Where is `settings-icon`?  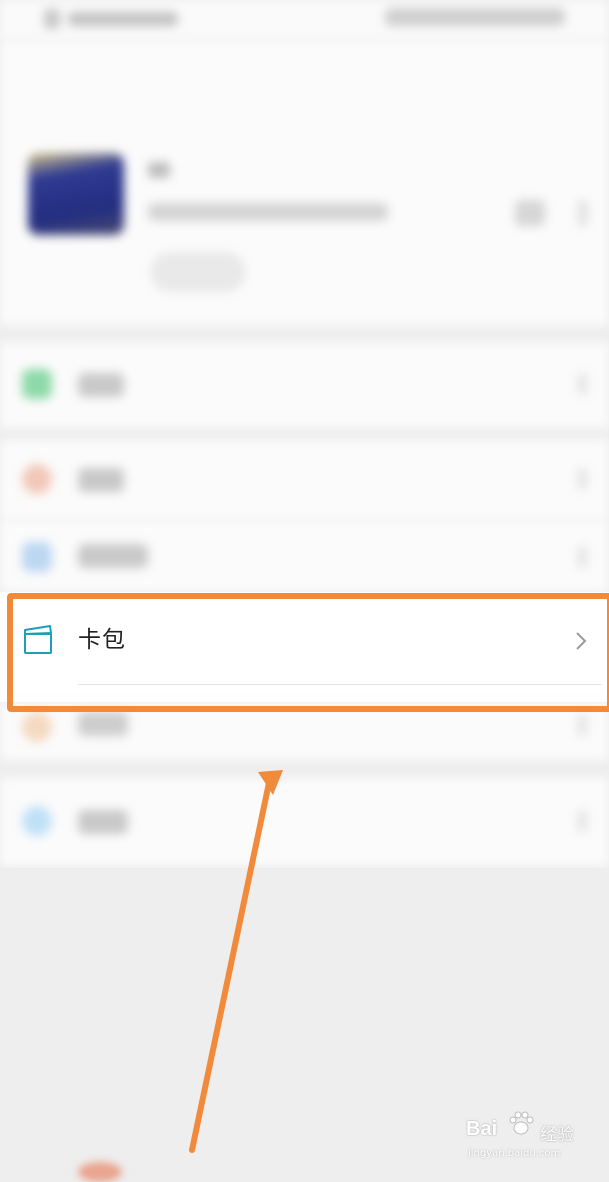 settings-icon is located at coordinates (37, 821).